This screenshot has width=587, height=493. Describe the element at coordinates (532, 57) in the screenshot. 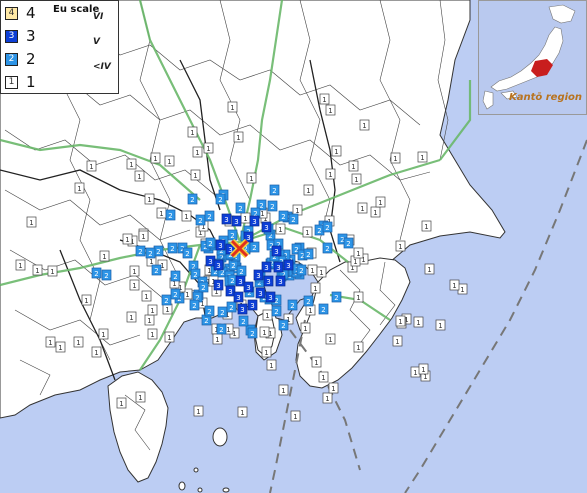

I see `japan-inset-map: Kantō region` at that location.